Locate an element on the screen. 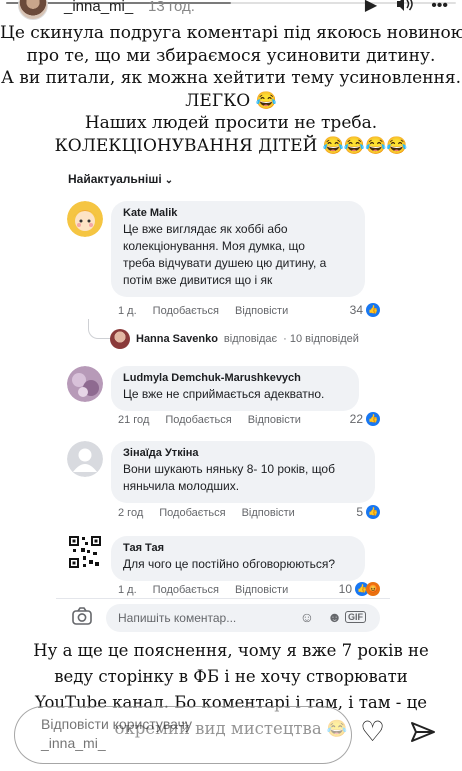  comment-text: Це вже не сприймається адекватно. is located at coordinates (235, 394).